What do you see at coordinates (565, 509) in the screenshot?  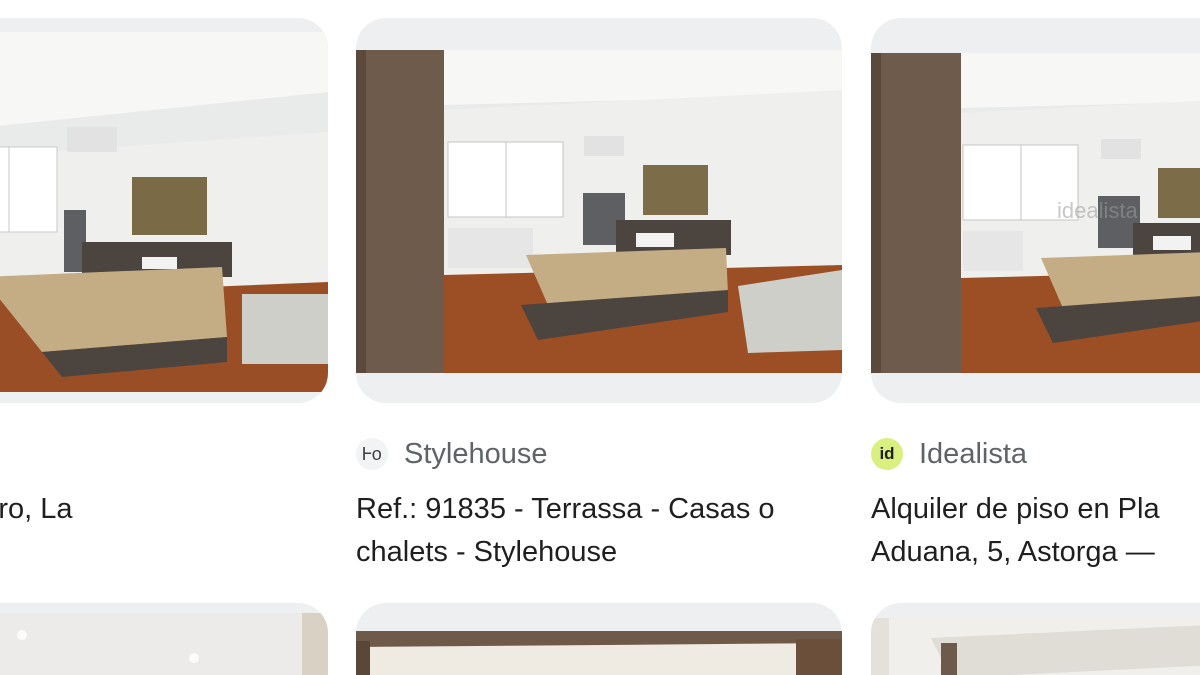 I see `result-title-line-1: Ref.: 91835 - Terrassa - Casas o` at bounding box center [565, 509].